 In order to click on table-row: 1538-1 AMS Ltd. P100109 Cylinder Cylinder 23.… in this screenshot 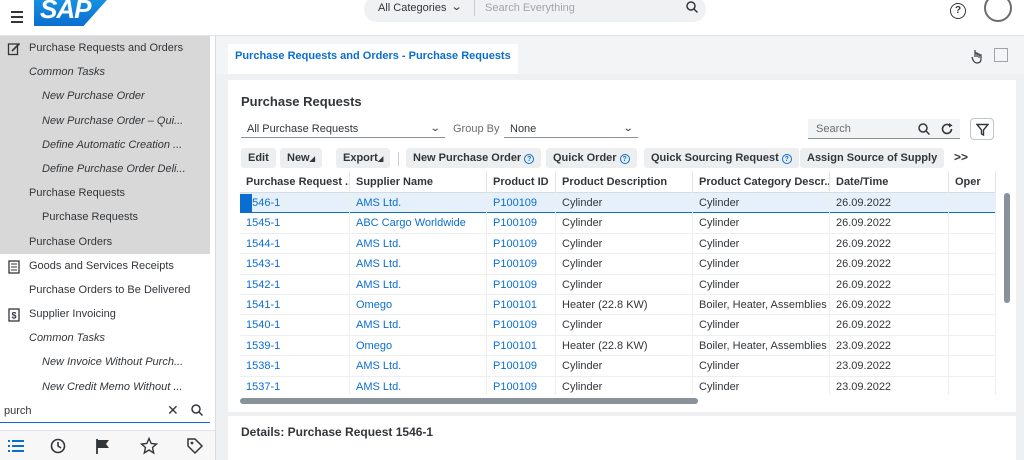, I will do `click(618, 366)`.